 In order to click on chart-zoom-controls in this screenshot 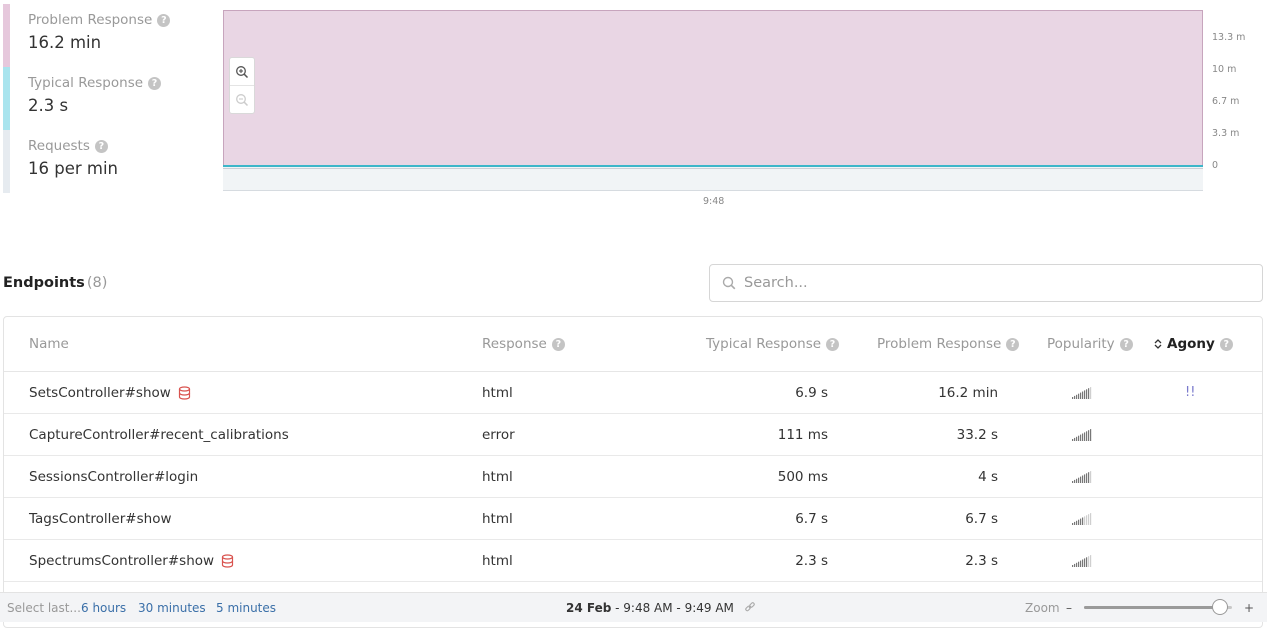, I will do `click(242, 85)`.